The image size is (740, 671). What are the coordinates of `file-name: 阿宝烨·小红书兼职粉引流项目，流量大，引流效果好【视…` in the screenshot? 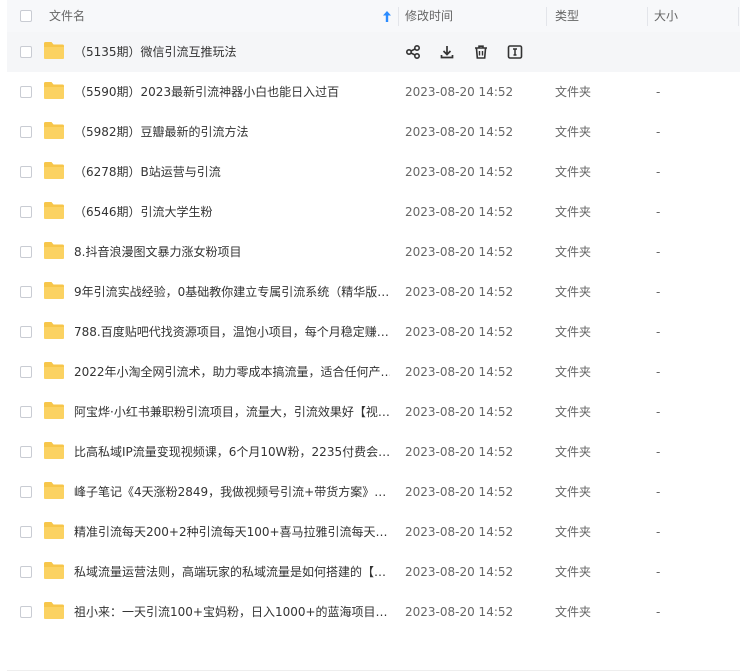 It's located at (232, 412).